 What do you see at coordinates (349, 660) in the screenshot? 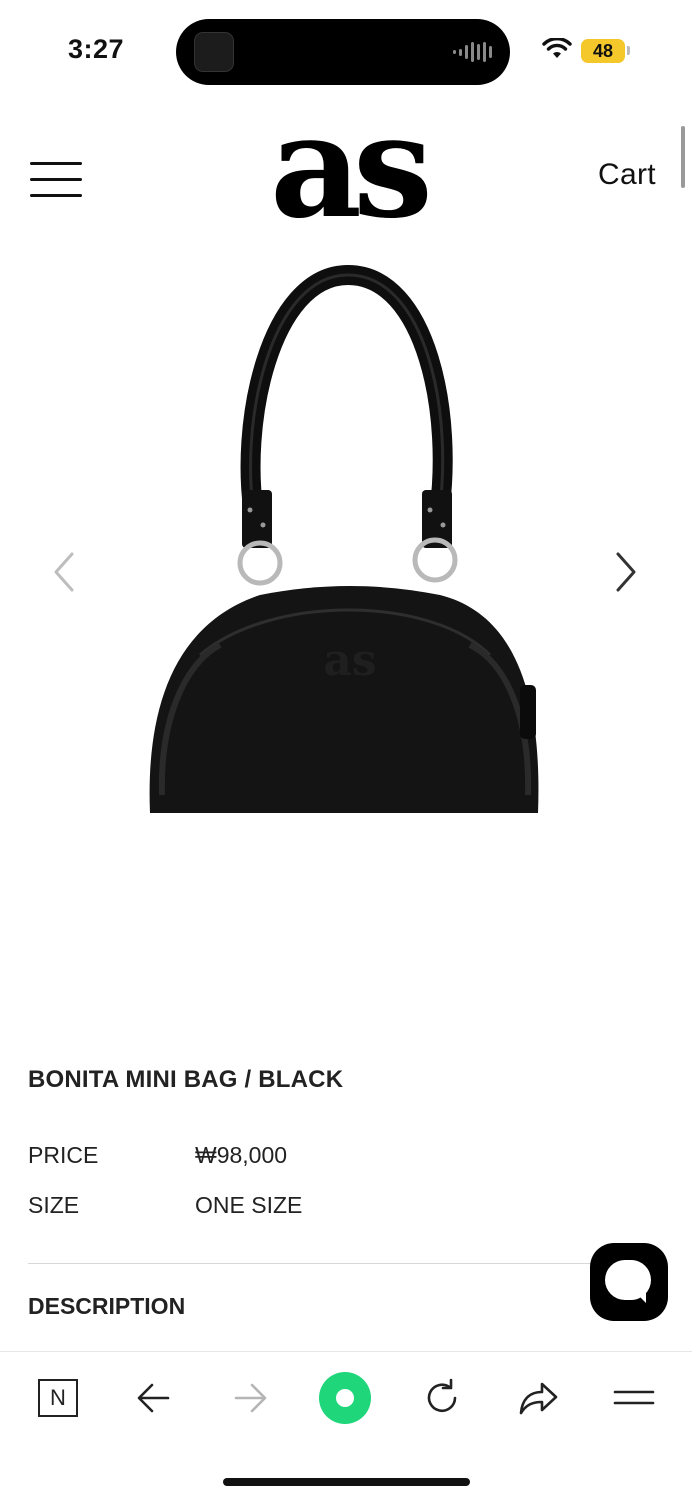
I see `svg-text: as` at bounding box center [349, 660].